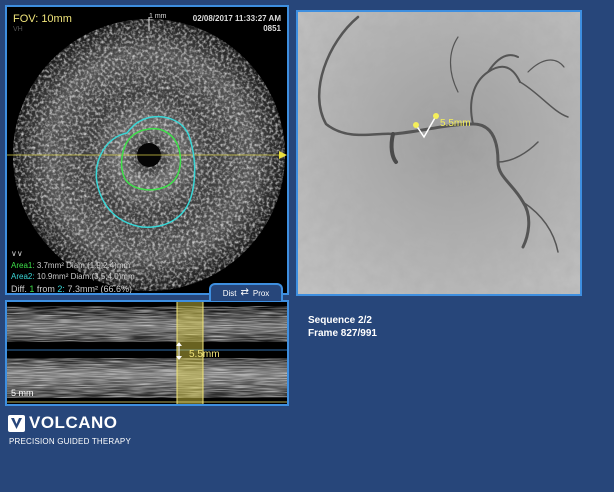 The height and width of the screenshot is (492, 614). I want to click on longitudinal-image, so click(147, 353).